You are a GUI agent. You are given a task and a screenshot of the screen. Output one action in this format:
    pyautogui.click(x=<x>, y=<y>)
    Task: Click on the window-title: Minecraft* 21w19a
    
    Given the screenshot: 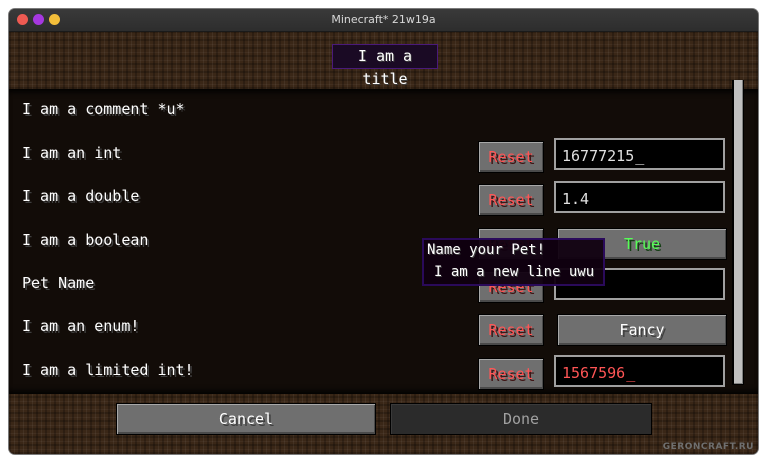 What is the action you would take?
    pyautogui.click(x=383, y=19)
    